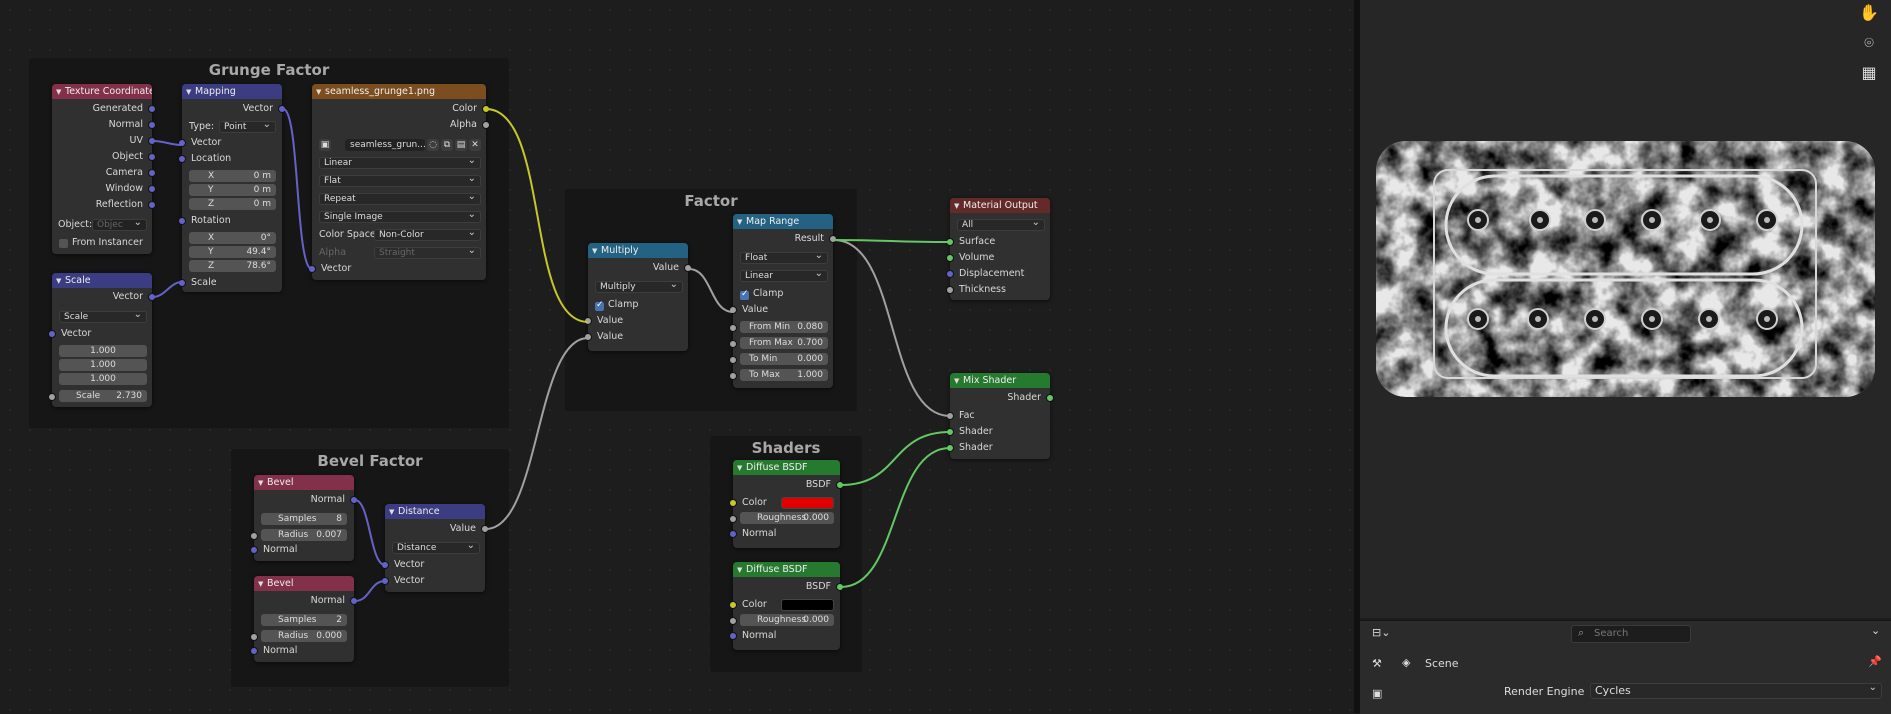 Image resolution: width=1891 pixels, height=714 pixels. What do you see at coordinates (427, 235) in the screenshot?
I see `color-space-select: Non-Color` at bounding box center [427, 235].